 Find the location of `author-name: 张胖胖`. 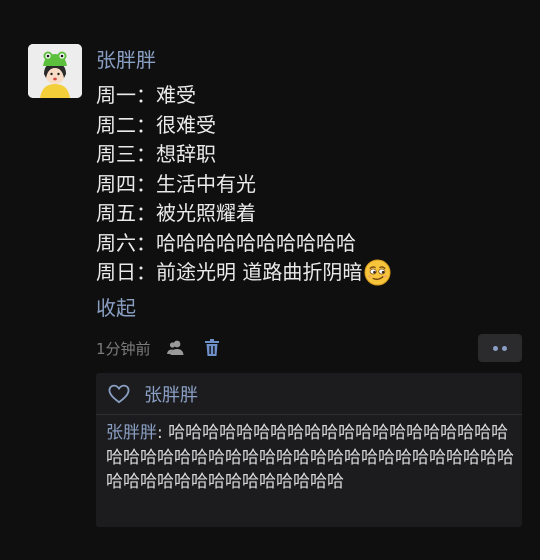

author-name: 张胖胖 is located at coordinates (126, 60).